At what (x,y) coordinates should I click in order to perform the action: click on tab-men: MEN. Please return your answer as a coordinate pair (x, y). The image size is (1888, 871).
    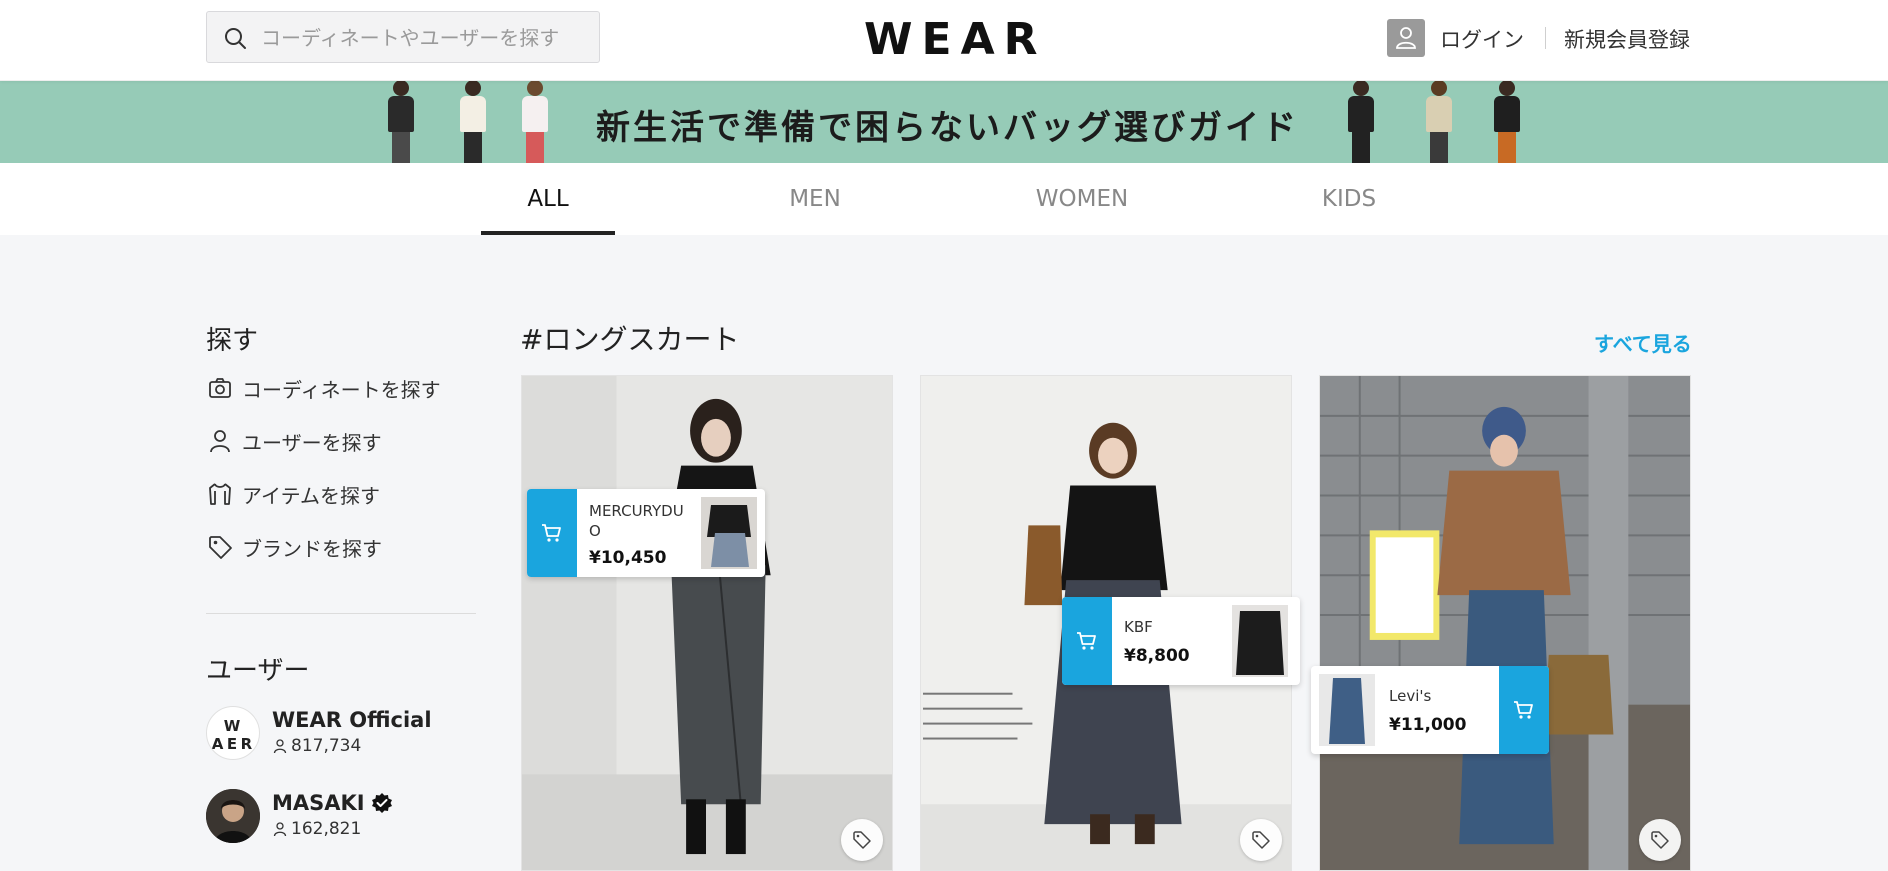
    Looking at the image, I should click on (815, 199).